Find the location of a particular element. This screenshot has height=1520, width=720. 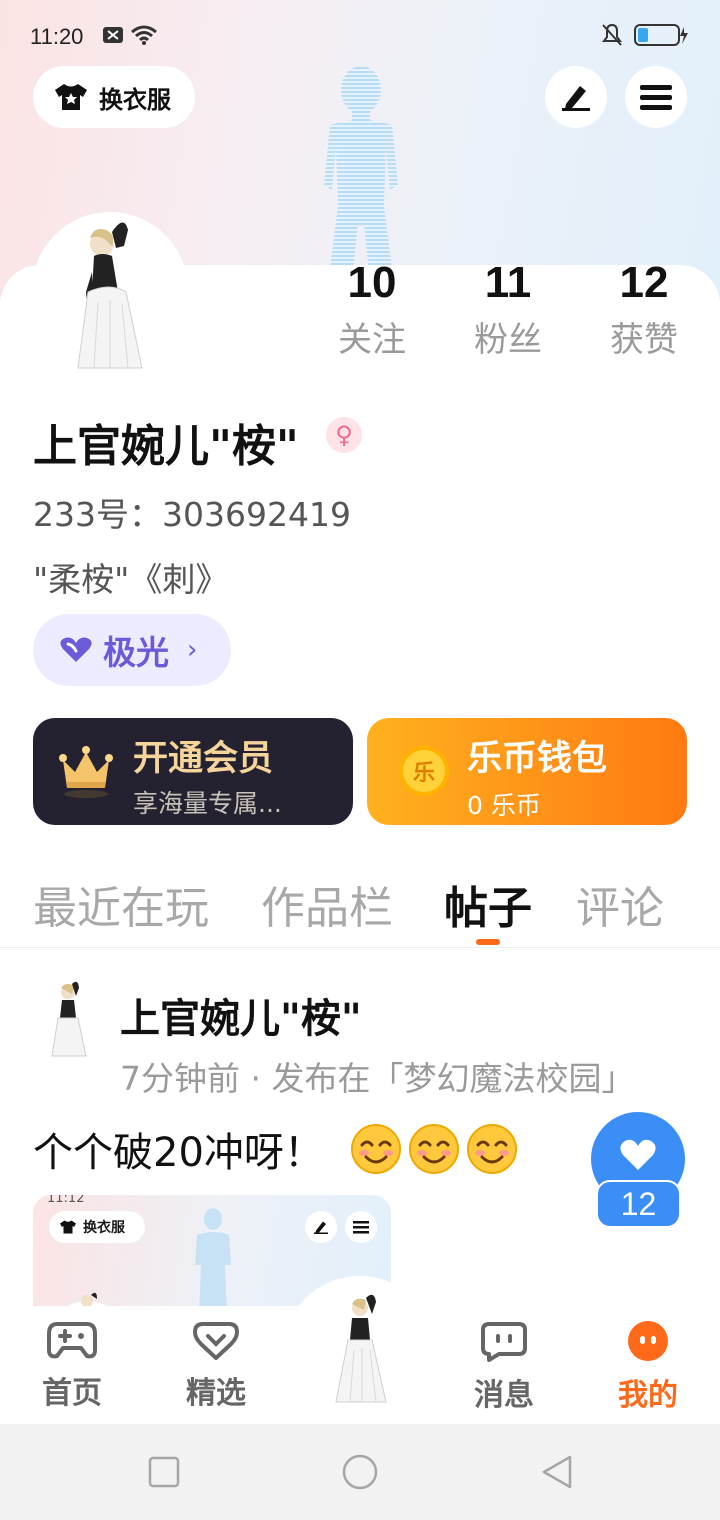

likes-count: 12 is located at coordinates (644, 282).